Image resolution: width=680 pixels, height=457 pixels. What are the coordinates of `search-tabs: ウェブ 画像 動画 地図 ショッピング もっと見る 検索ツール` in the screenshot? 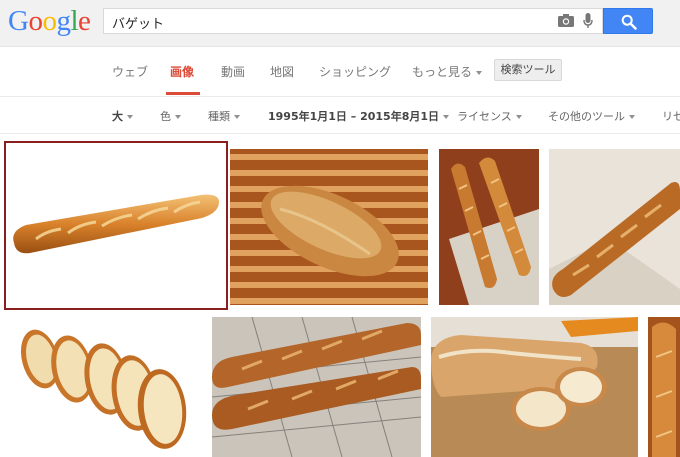 It's located at (340, 72).